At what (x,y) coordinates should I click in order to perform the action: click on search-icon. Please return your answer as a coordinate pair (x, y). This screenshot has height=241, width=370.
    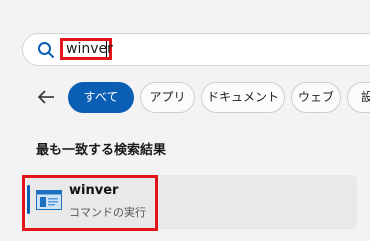
    Looking at the image, I should click on (46, 50).